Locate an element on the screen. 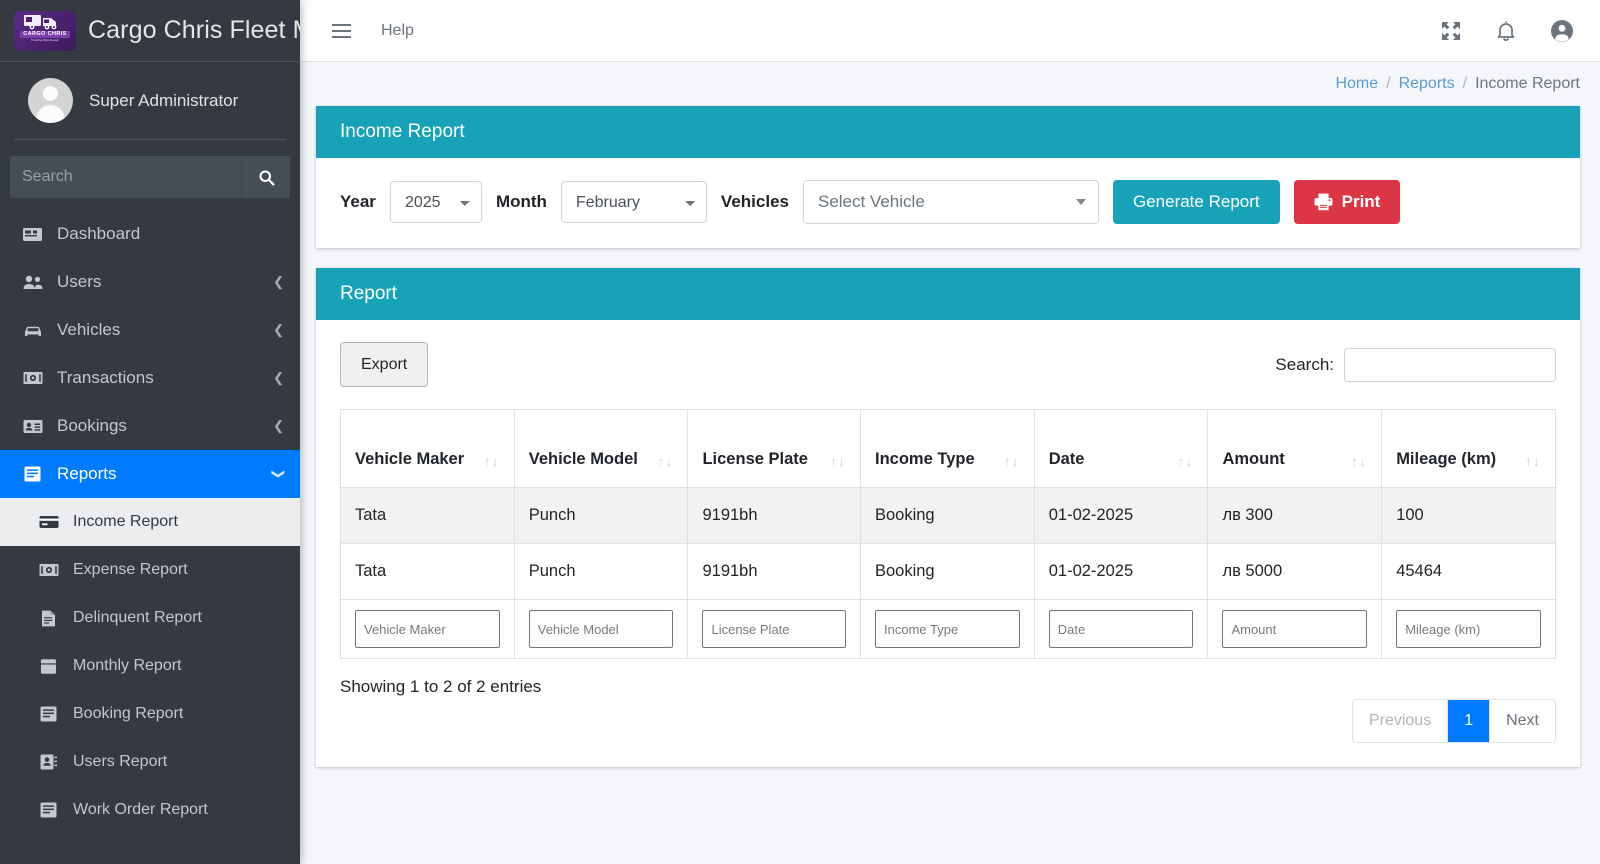 The width and height of the screenshot is (1600, 864). sidebar-item-bookings: Bookings ❮ is located at coordinates (150, 426).